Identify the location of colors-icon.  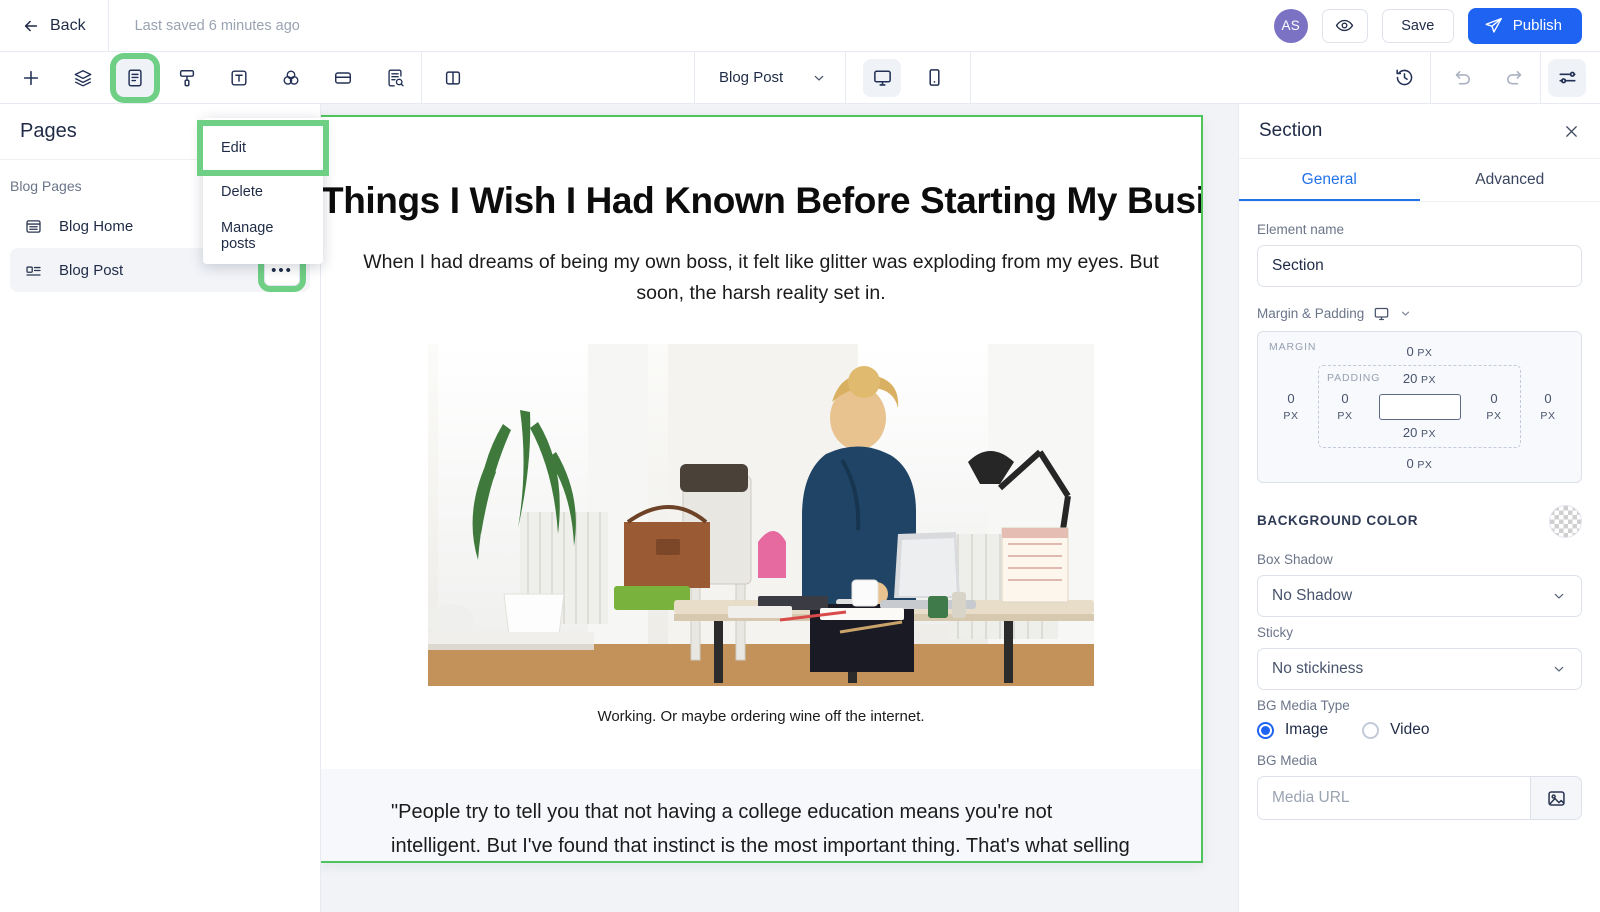
(291, 78).